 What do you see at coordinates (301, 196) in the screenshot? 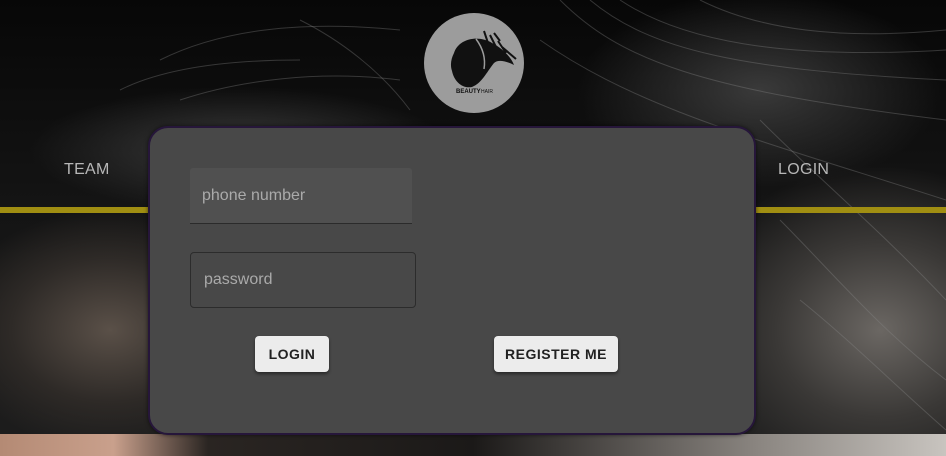
I see `phone-number-input` at bounding box center [301, 196].